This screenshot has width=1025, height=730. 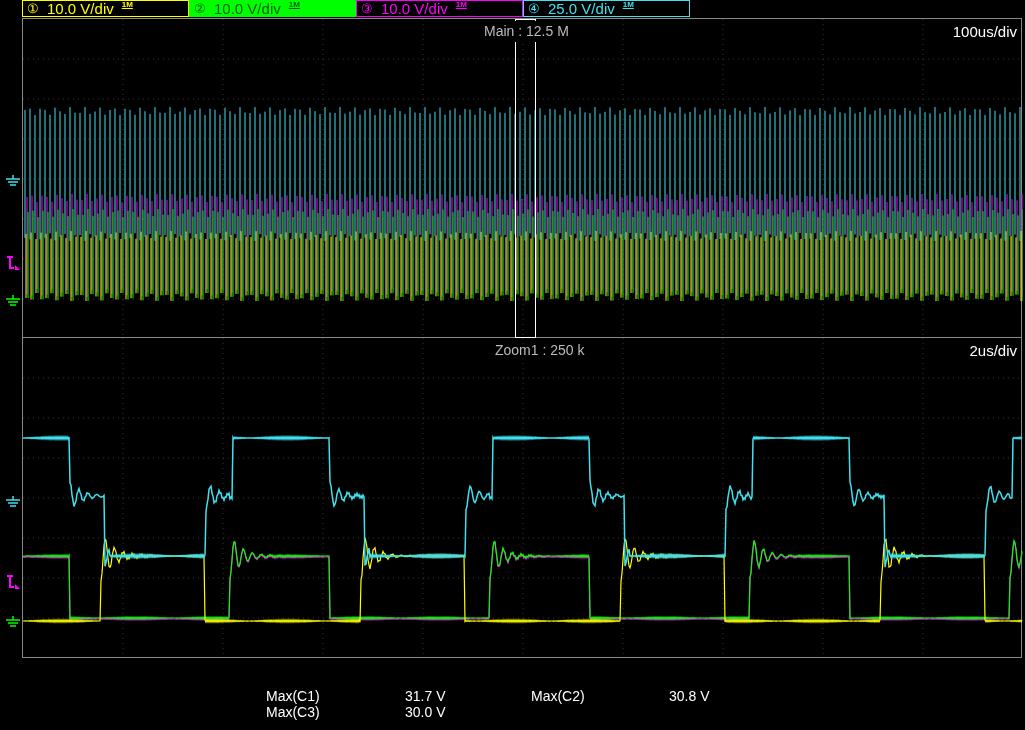 What do you see at coordinates (690, 696) in the screenshot?
I see `measurement-value: 30.8 V` at bounding box center [690, 696].